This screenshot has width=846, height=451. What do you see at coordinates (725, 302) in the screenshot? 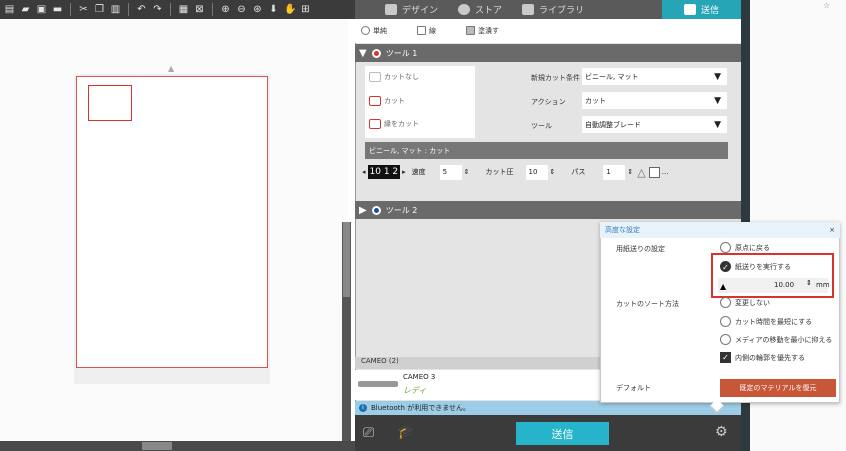
I see `radio-icon` at bounding box center [725, 302].